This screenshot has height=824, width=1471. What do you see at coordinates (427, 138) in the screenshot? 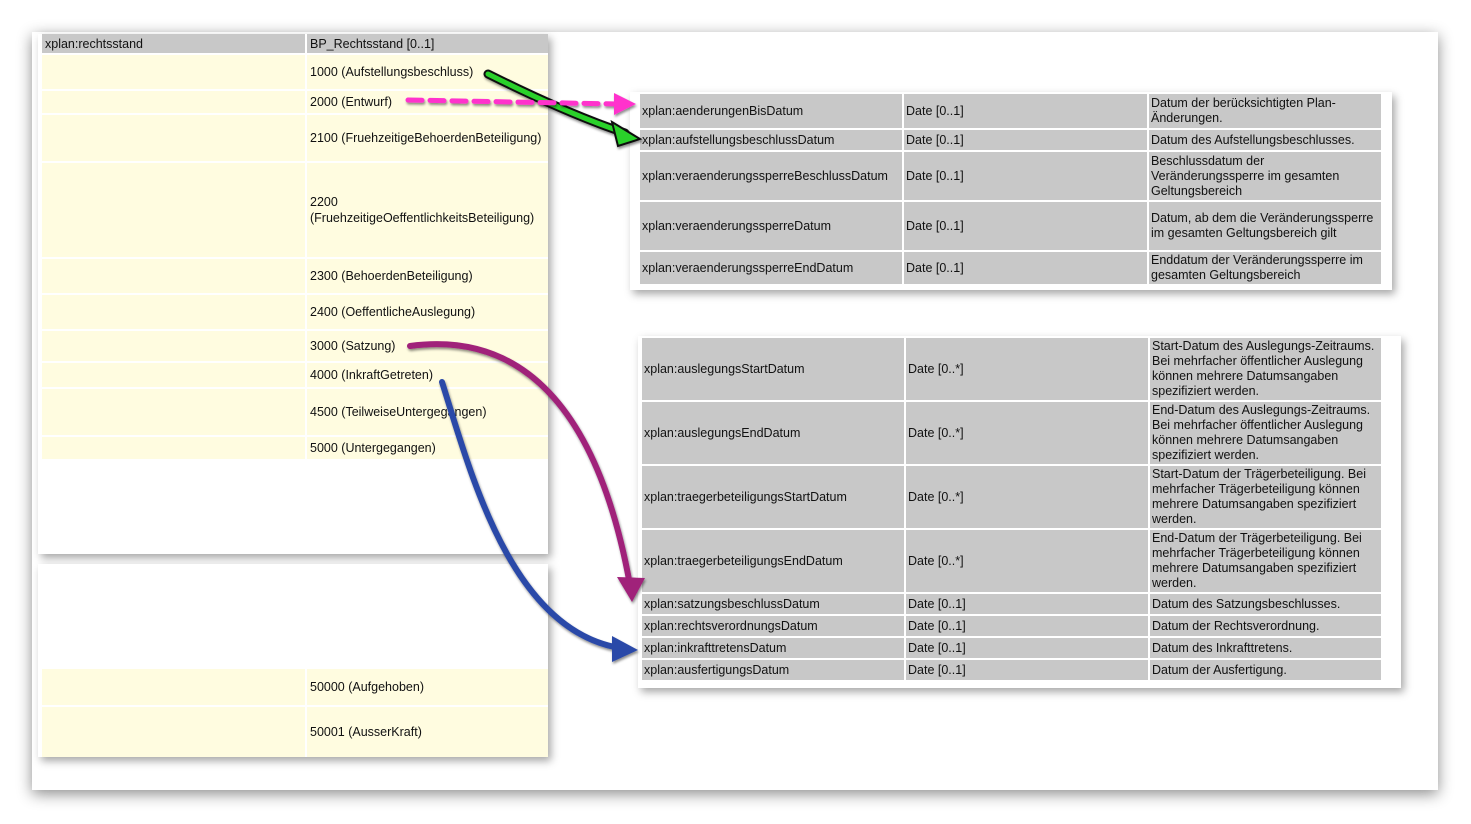
I see `rechtsstand-value: 2100 (FruehzeitigeBehoerdenBeteiligung)` at bounding box center [427, 138].